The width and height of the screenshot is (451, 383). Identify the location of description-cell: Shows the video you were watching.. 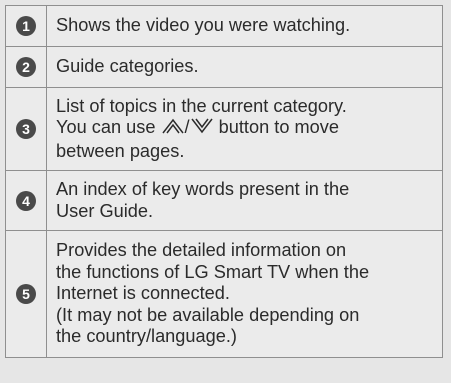
(244, 26).